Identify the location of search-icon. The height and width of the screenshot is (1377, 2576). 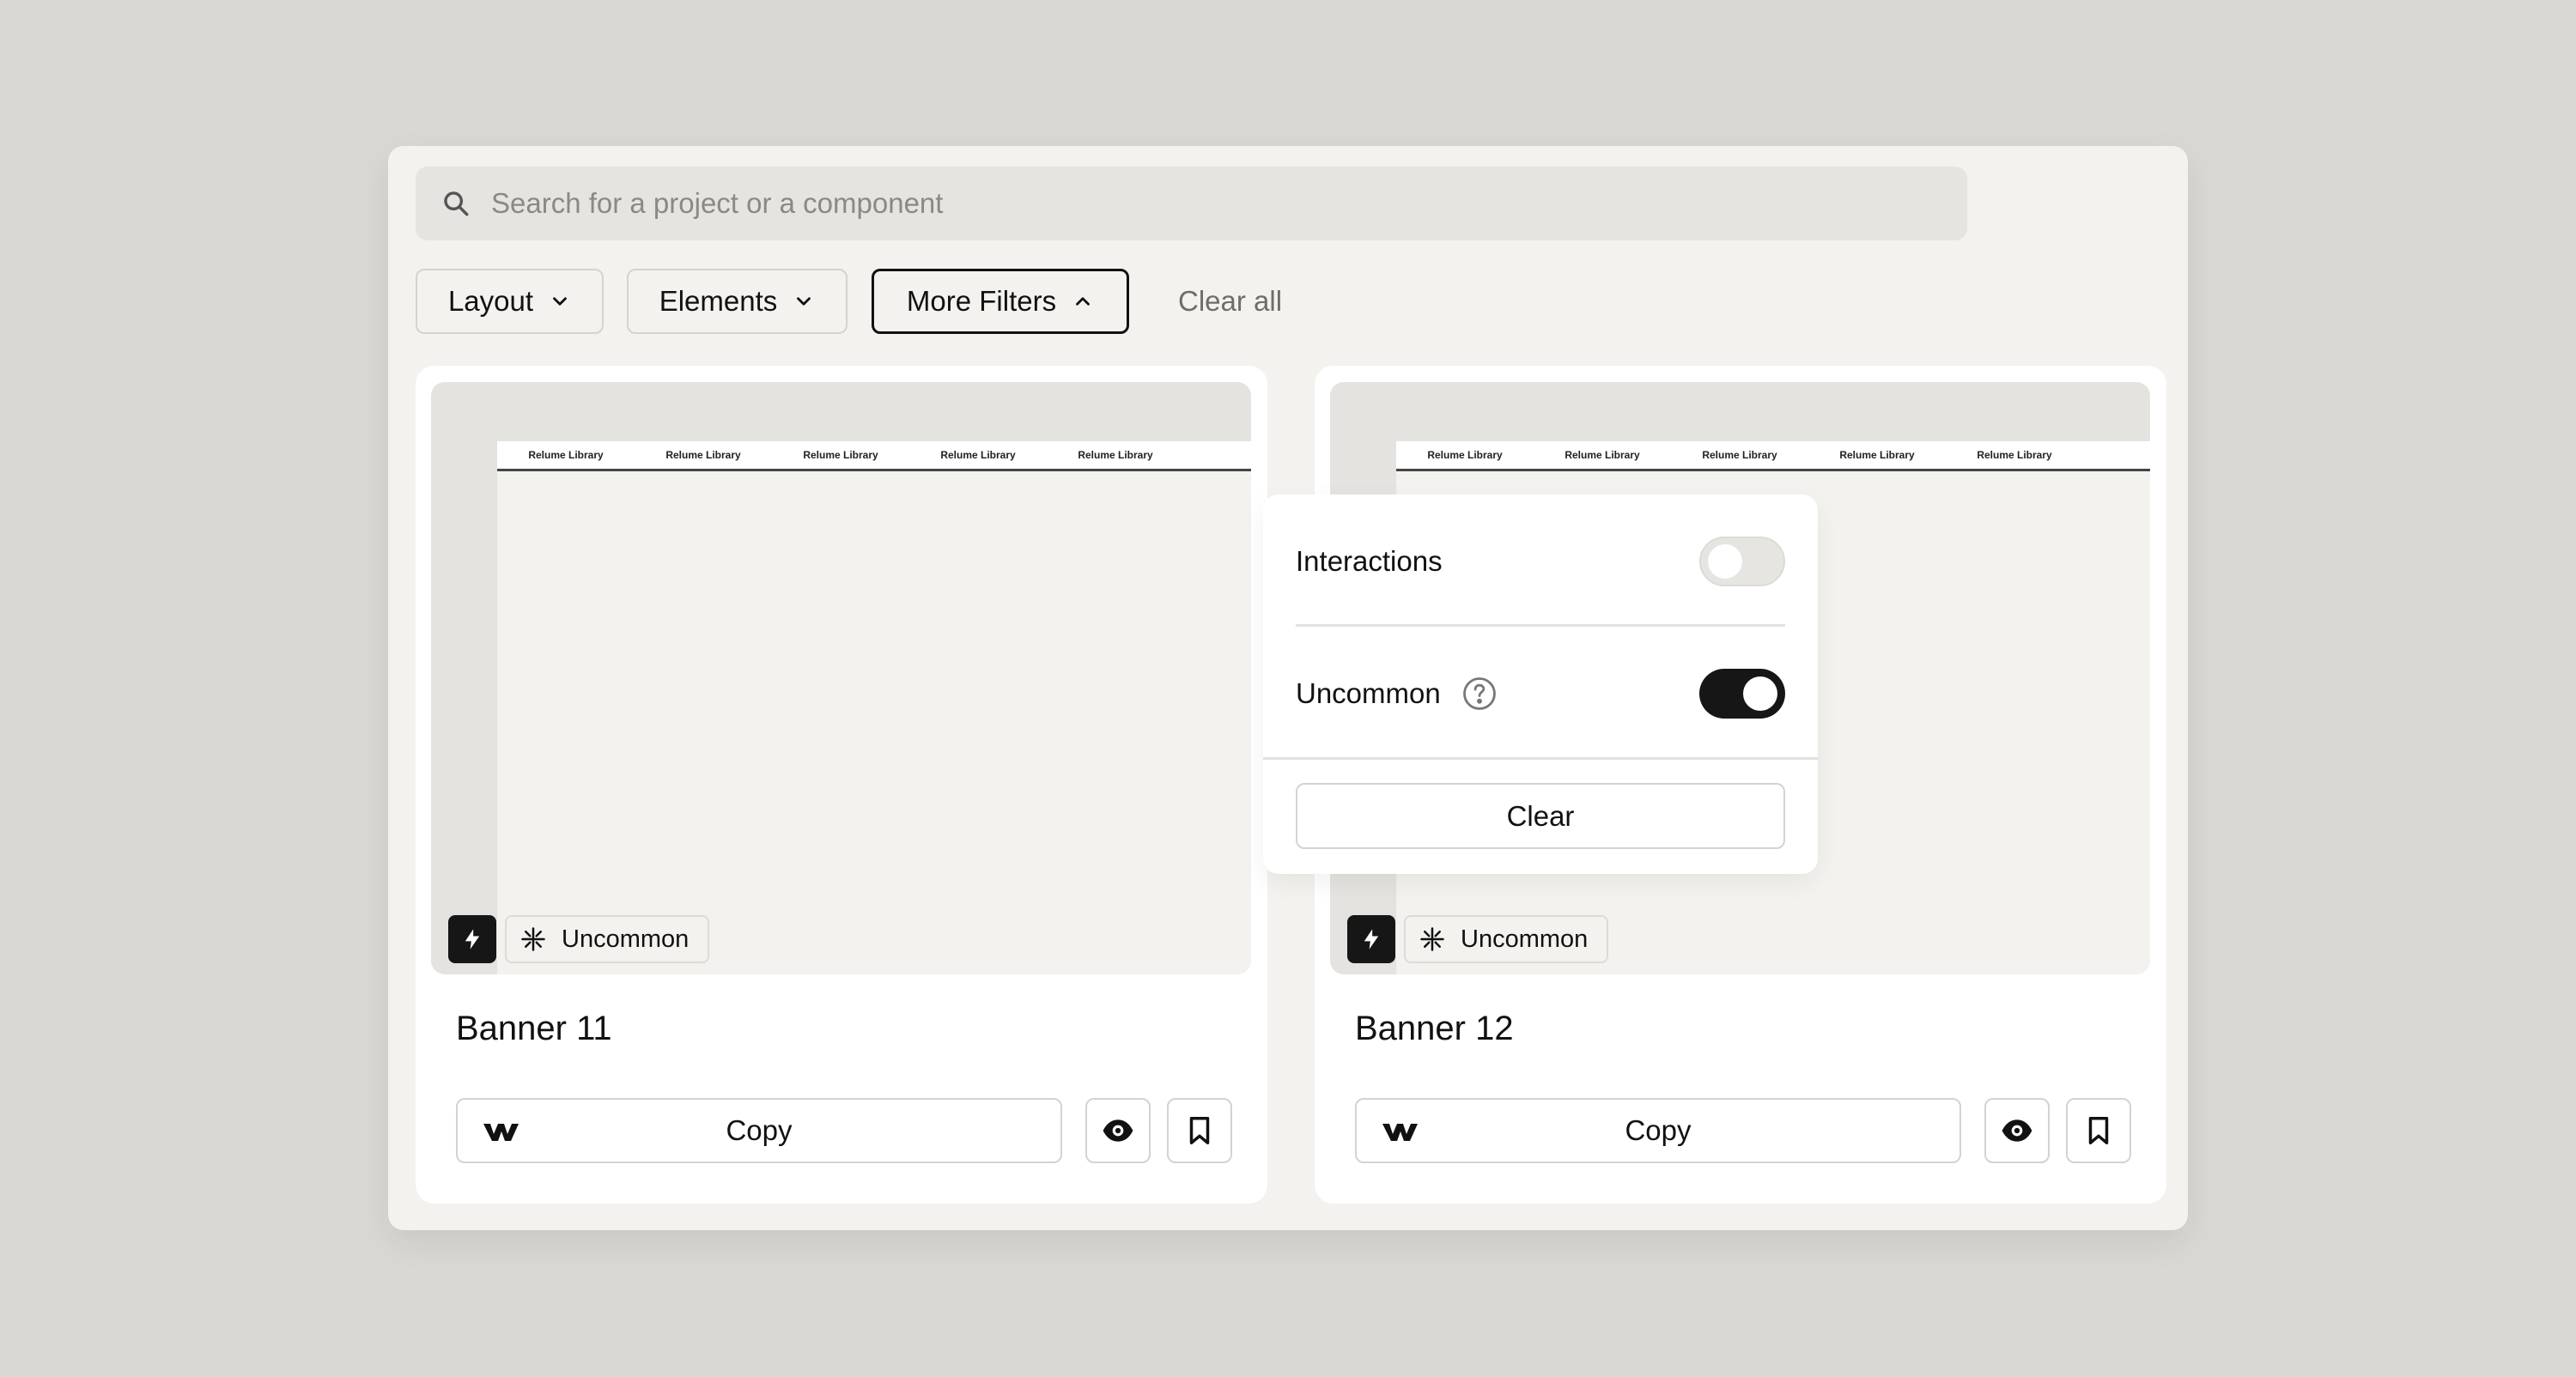
(457, 203).